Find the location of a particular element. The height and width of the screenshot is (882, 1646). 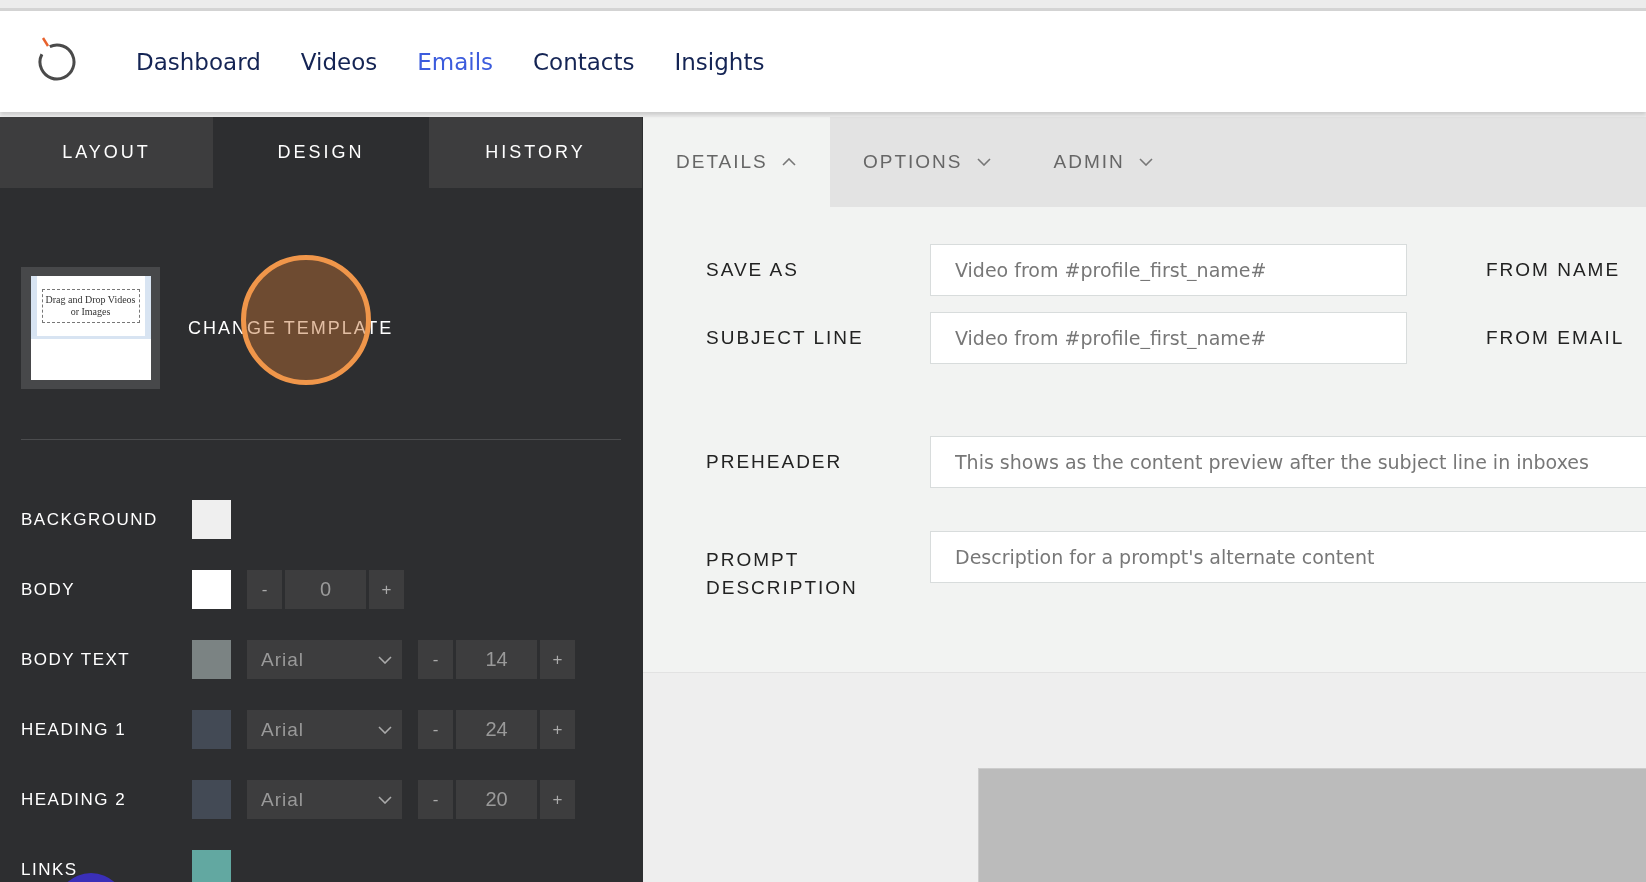

setting-label: HEADING 2 is located at coordinates (74, 799).